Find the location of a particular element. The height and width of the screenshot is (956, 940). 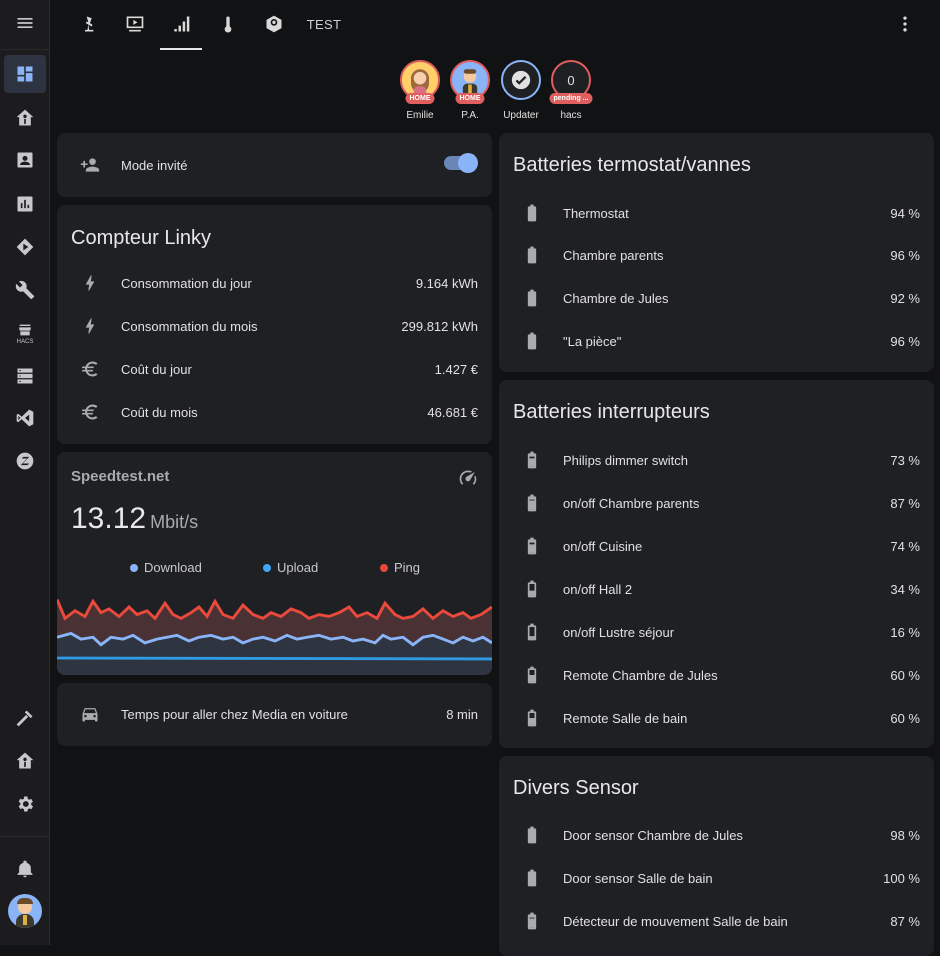

battery-row-value: 16 % is located at coordinates (905, 632).